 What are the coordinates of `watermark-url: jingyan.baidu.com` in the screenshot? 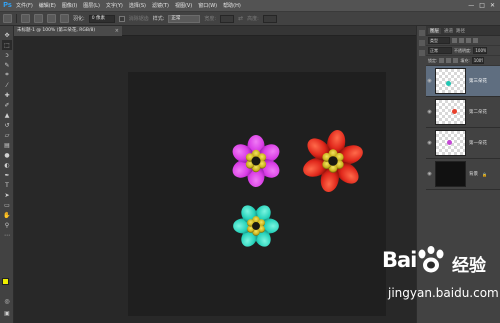 It's located at (443, 293).